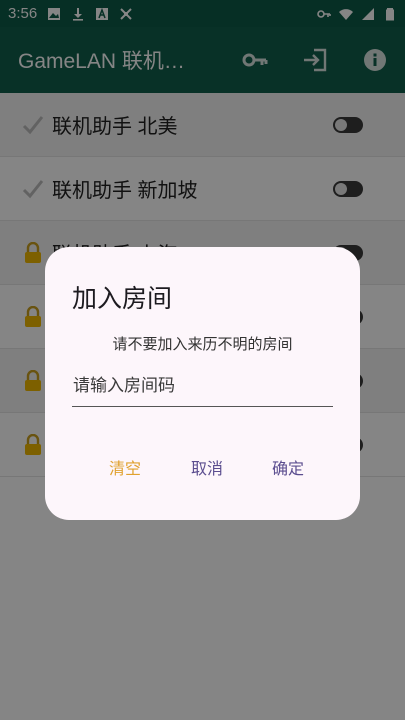 This screenshot has height=720, width=405. I want to click on confirm-button: 确定, so click(288, 467).